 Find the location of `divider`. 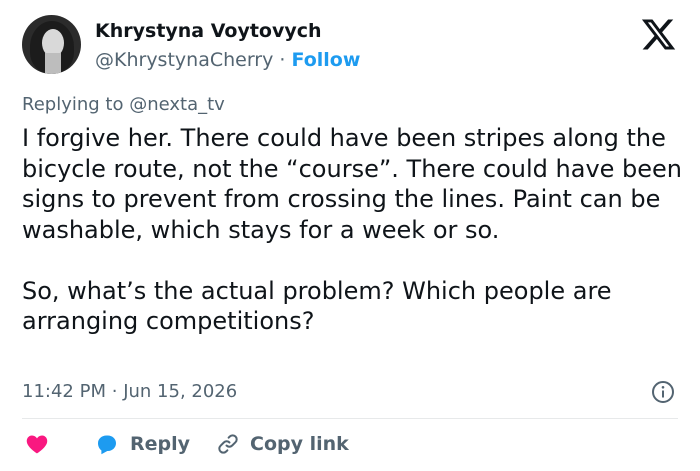

divider is located at coordinates (350, 418).